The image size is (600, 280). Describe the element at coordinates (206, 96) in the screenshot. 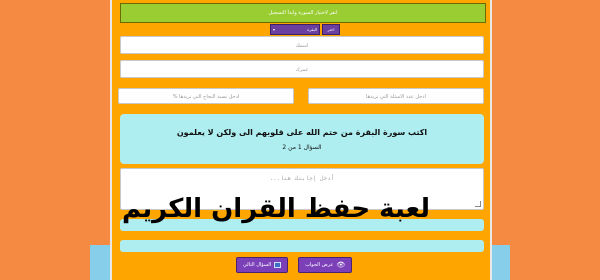

I see `success-percent-input: ادخل نسبة النجاح التي تريدها %` at that location.